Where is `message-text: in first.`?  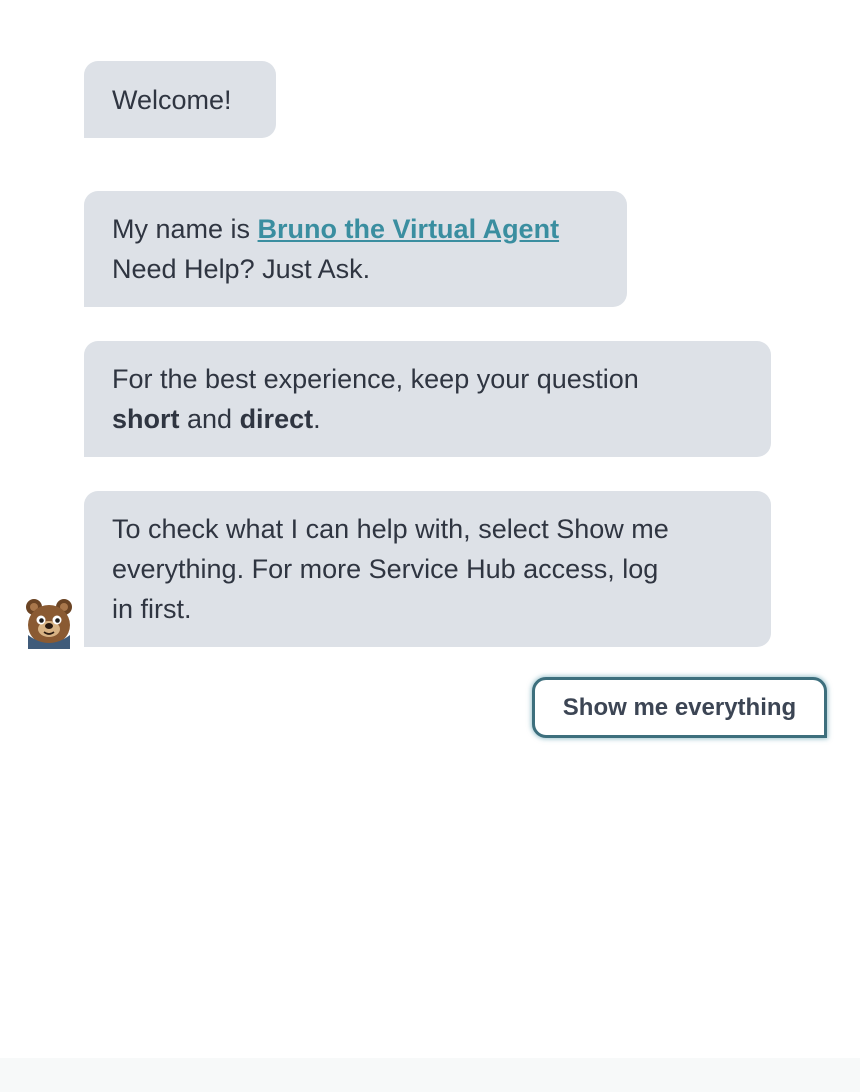
message-text: in first. is located at coordinates (152, 609).